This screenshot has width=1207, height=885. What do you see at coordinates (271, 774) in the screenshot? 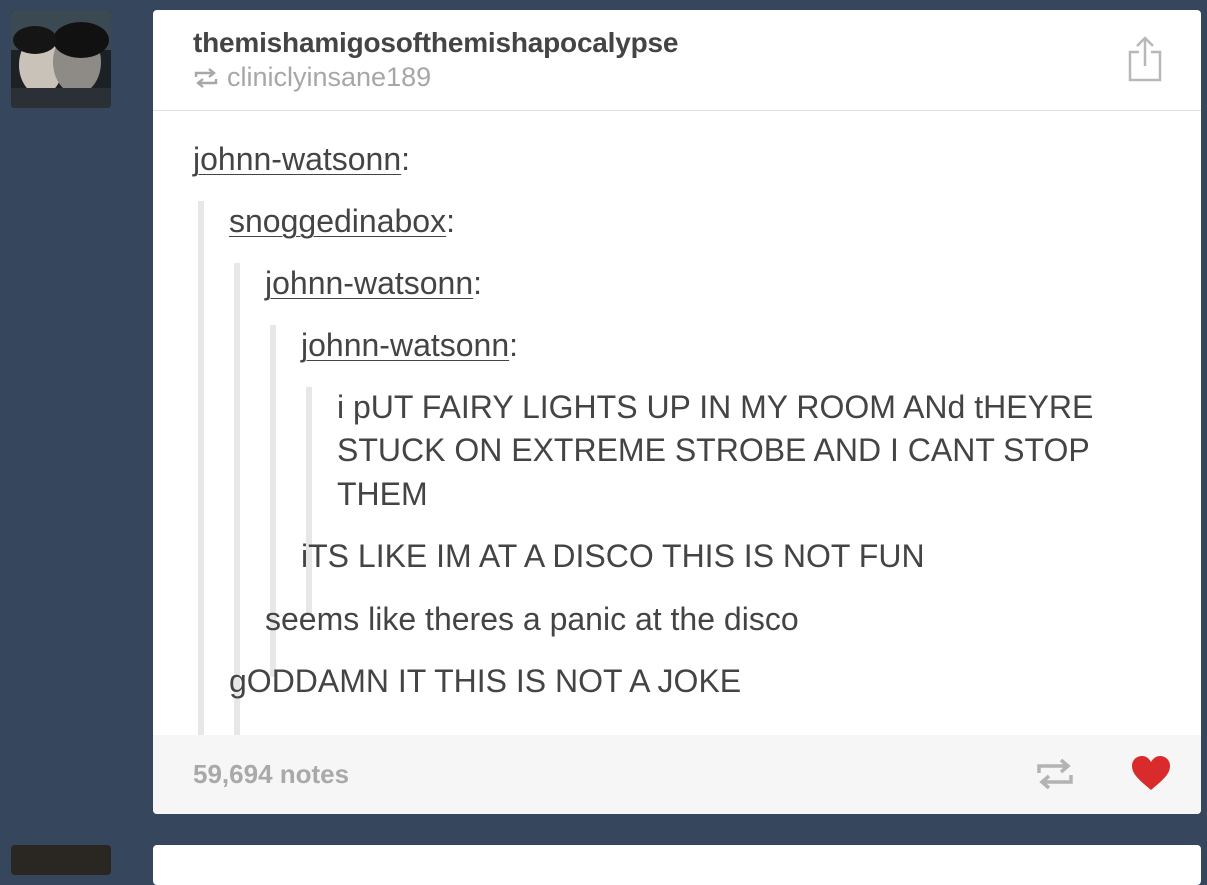
I see `notes-count: 59,694 notes` at bounding box center [271, 774].